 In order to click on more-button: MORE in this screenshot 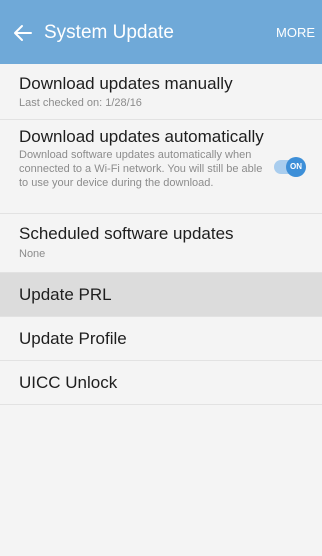, I will do `click(295, 33)`.